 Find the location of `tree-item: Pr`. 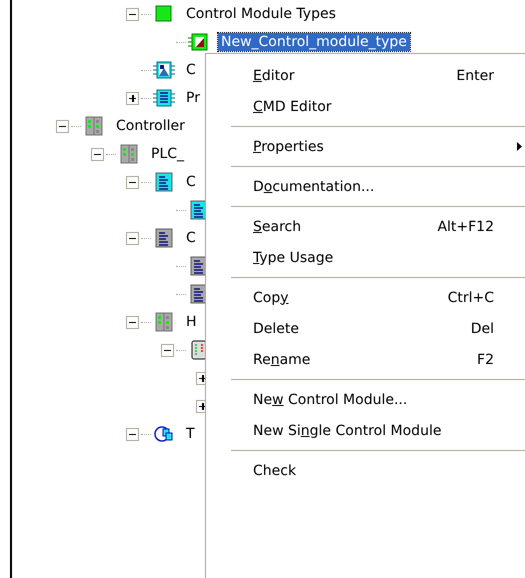

tree-item: Pr is located at coordinates (193, 98).